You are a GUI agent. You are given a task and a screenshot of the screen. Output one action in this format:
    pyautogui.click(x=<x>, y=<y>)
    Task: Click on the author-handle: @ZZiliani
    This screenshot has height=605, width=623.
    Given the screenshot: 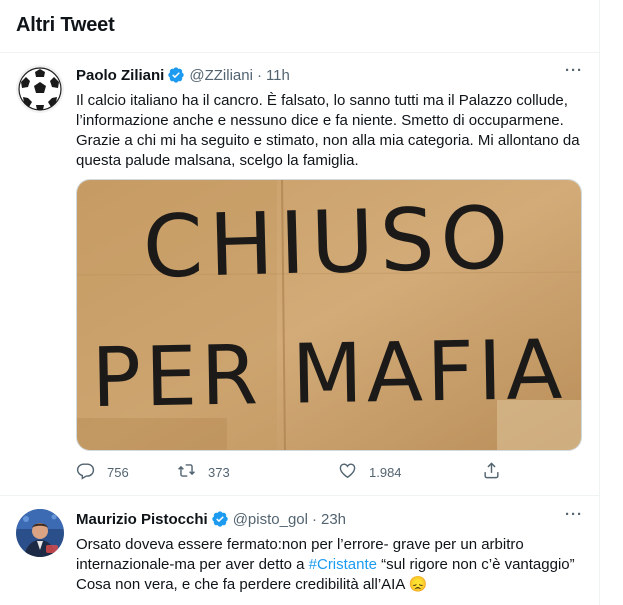 What is the action you would take?
    pyautogui.click(x=221, y=75)
    